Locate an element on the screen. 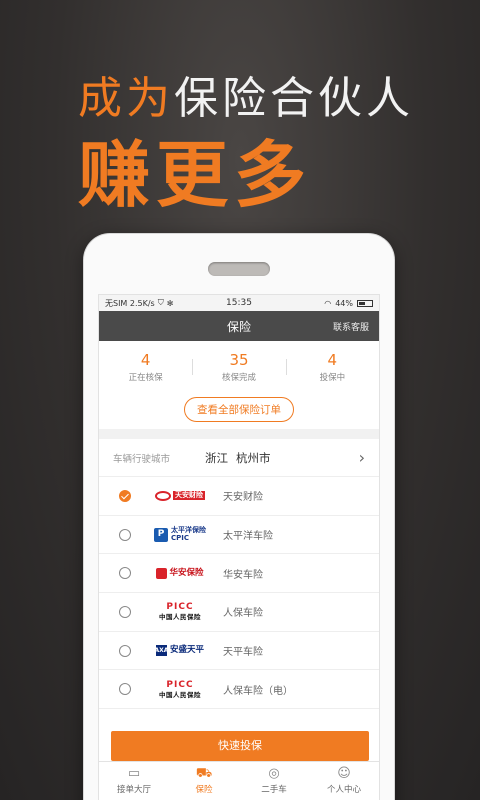  insurer-row-tianan: 天安财险 天安财险 is located at coordinates (239, 496).